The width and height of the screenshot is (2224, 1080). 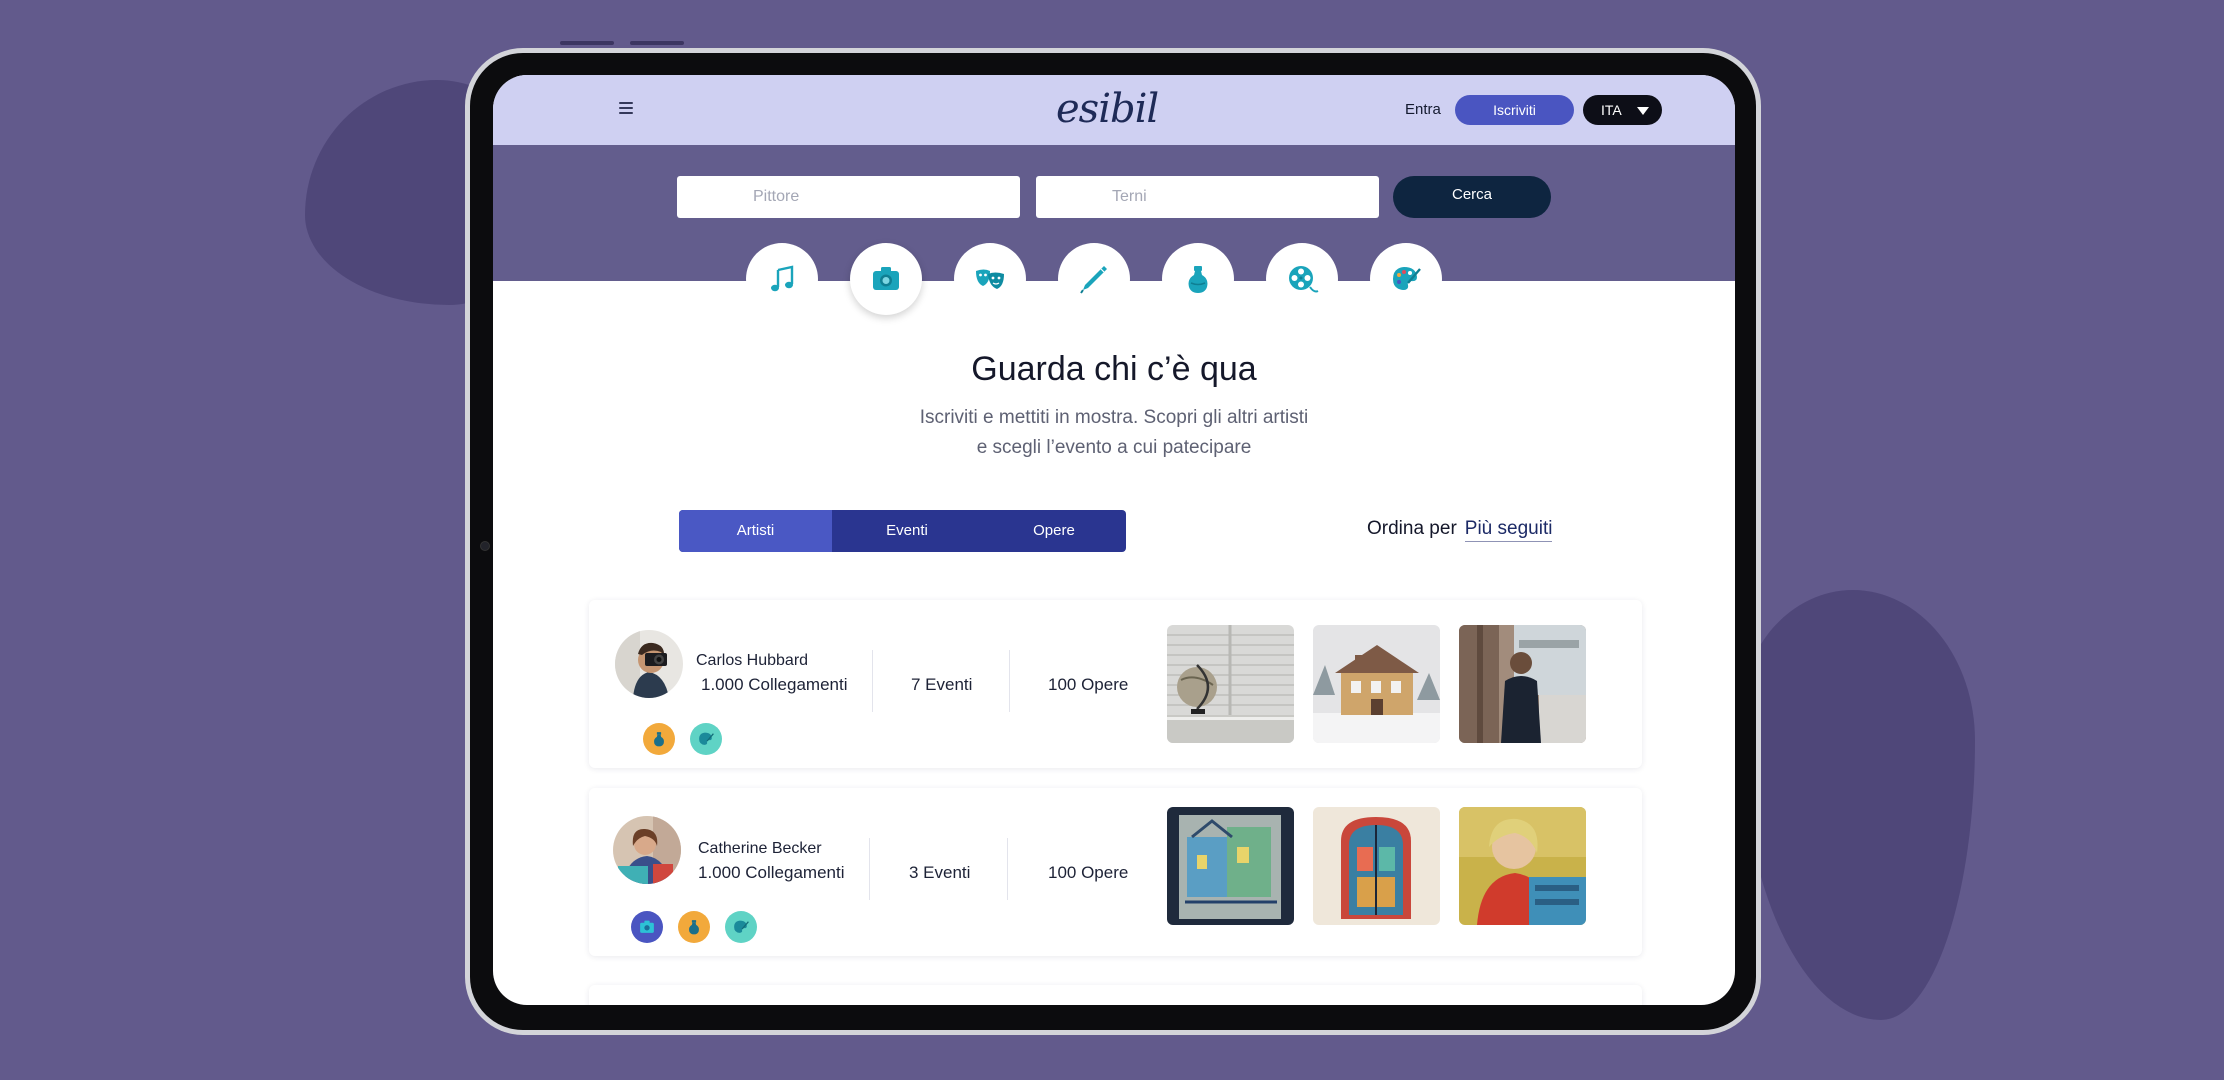 I want to click on sort-control: Ordina per Più seguiti, so click(x=1460, y=530).